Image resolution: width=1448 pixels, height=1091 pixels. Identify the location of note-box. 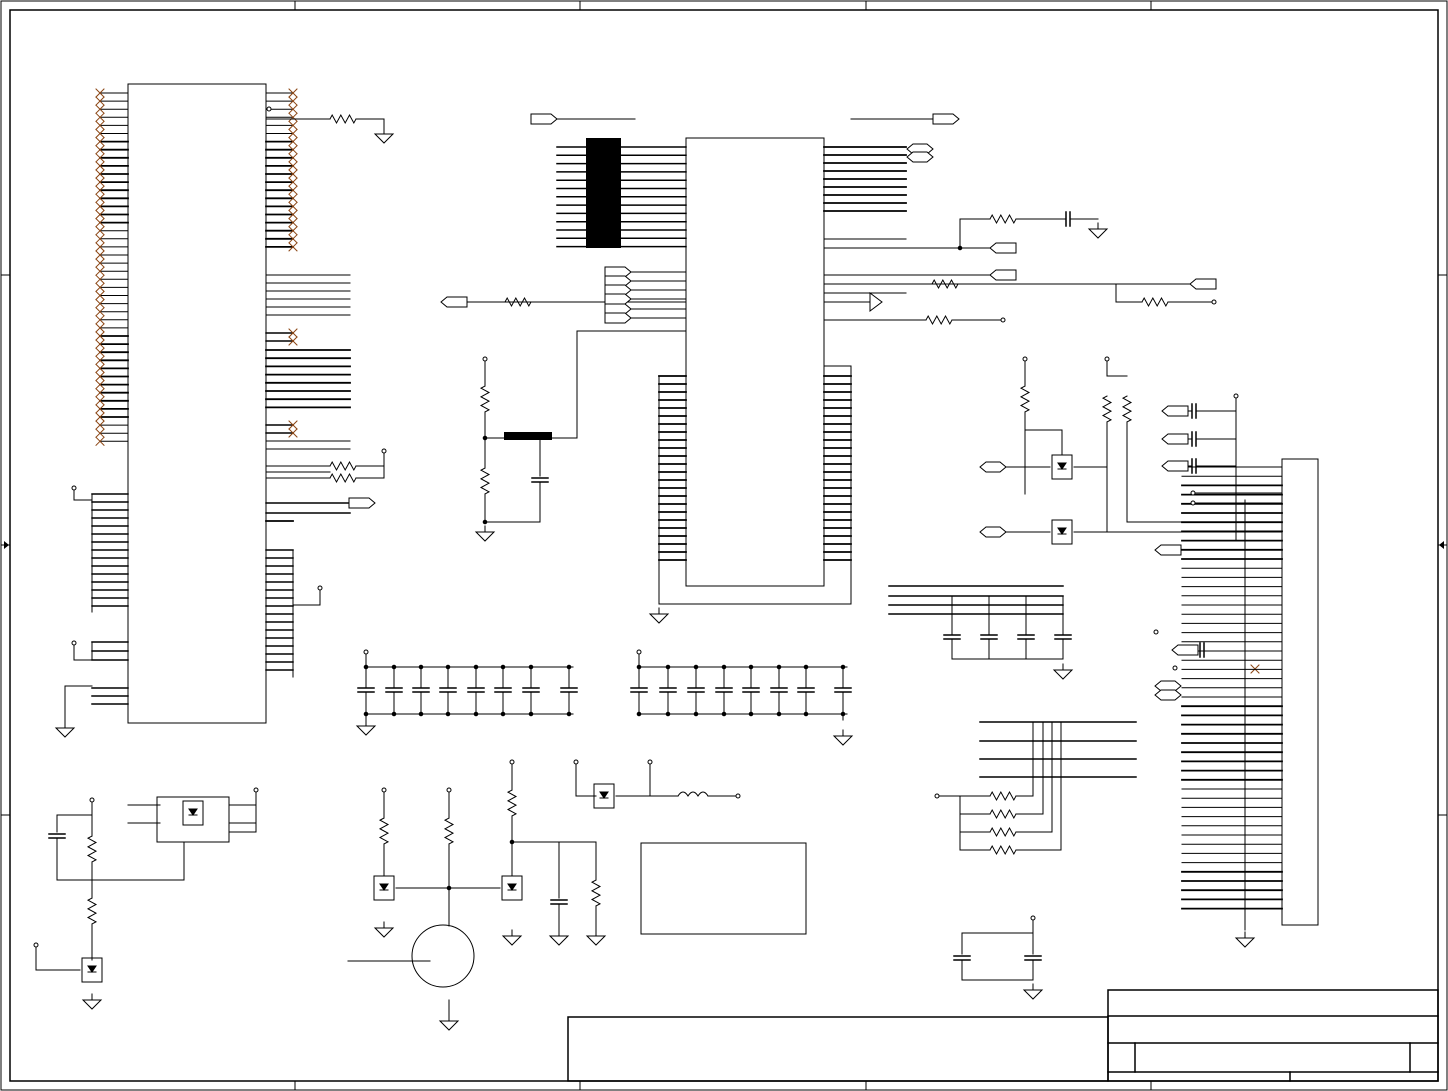
(723, 888).